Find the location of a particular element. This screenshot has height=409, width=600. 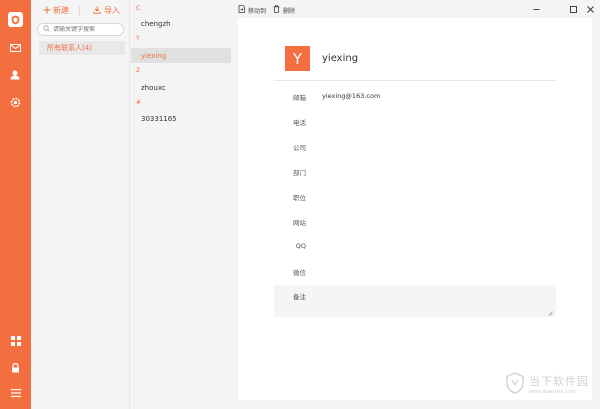

group-item-label: 所有联系人(4) is located at coordinates (69, 48).